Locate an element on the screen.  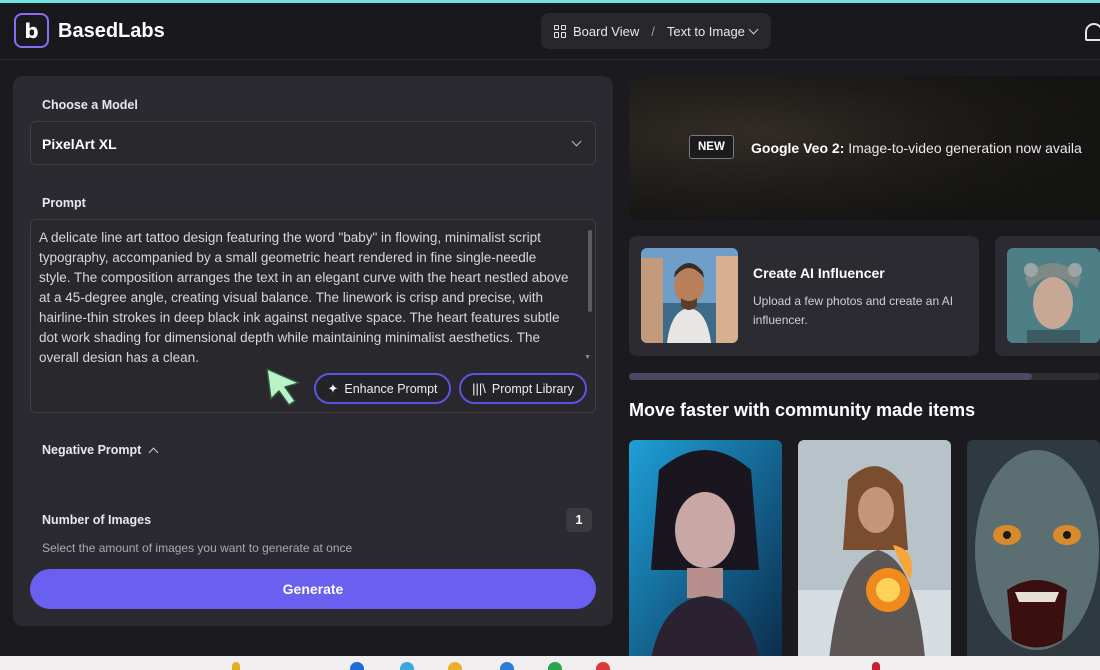
community-section-title: Move faster with community made items is located at coordinates (802, 410).